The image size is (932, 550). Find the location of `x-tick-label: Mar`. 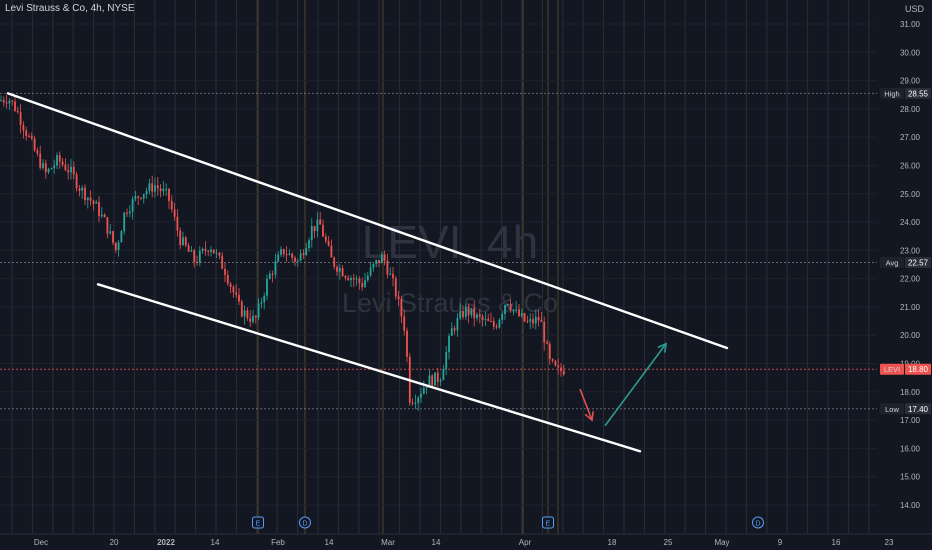

x-tick-label: Mar is located at coordinates (388, 542).